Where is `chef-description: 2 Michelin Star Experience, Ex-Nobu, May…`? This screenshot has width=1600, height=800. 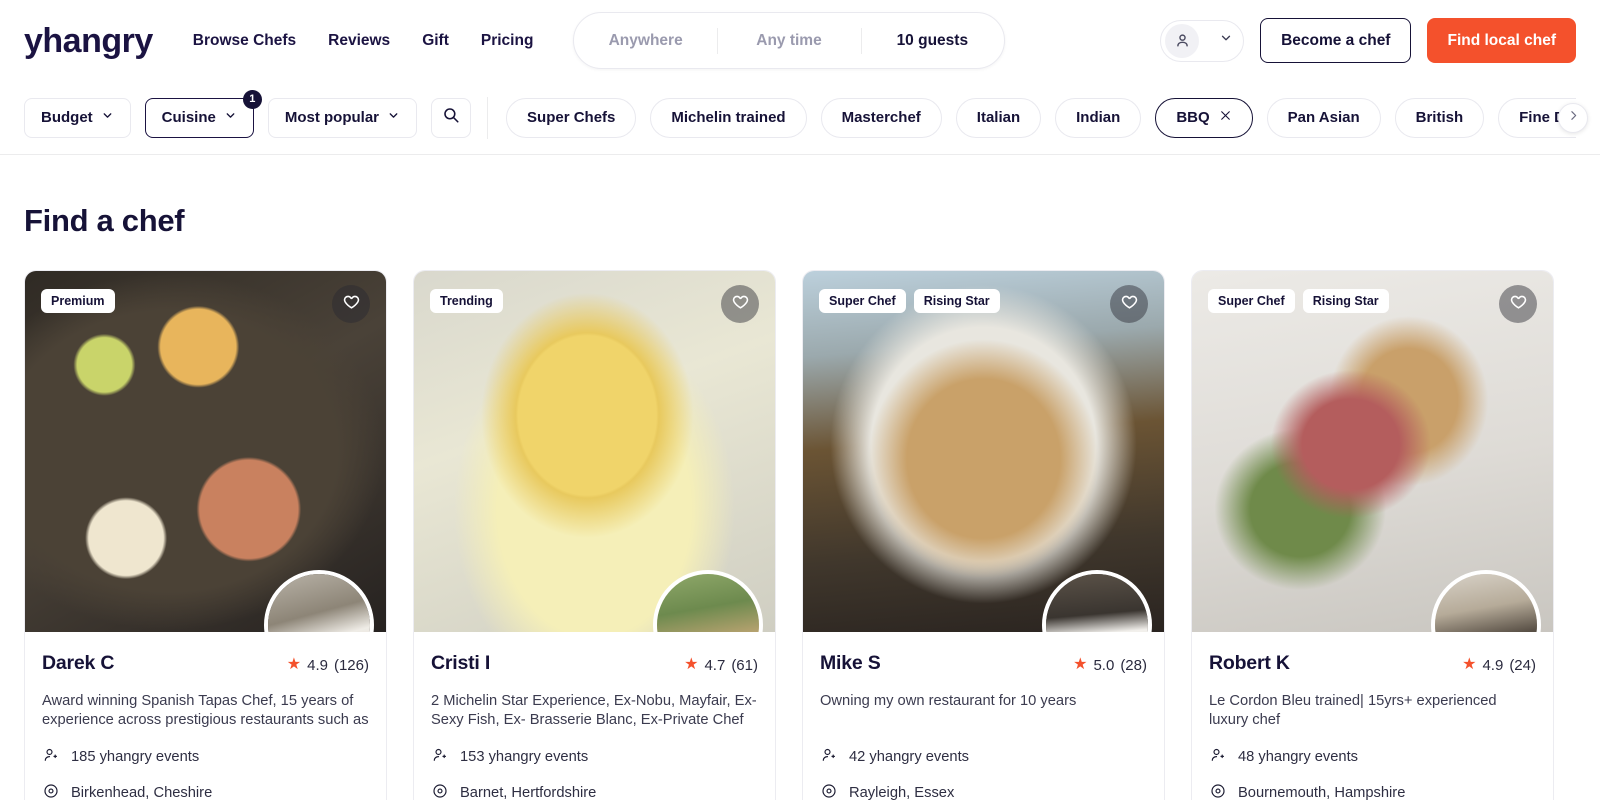 chef-description: 2 Michelin Star Experience, Ex-Nobu, May… is located at coordinates (594, 710).